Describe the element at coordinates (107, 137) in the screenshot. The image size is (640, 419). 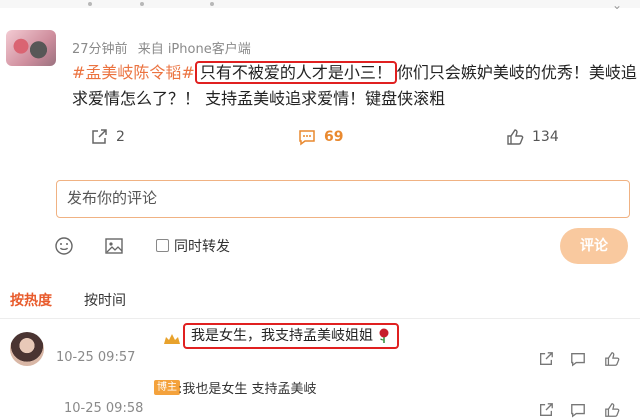
I see `share-button: 2` at that location.